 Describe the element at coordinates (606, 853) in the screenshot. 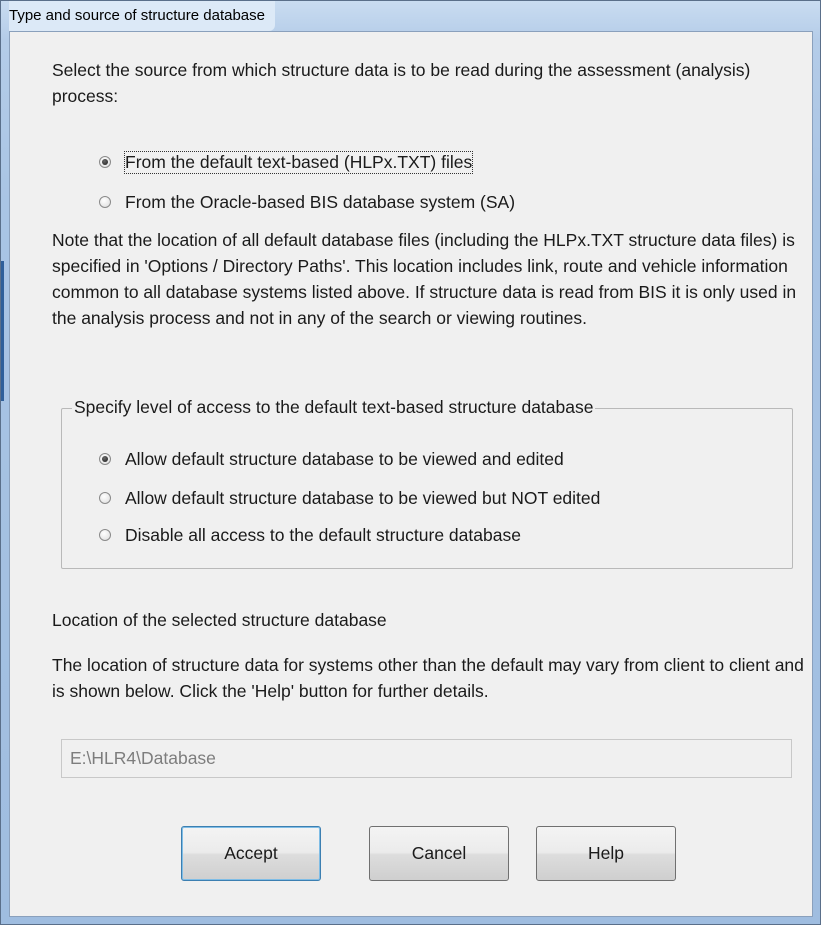

I see `help-button: Help` at that location.